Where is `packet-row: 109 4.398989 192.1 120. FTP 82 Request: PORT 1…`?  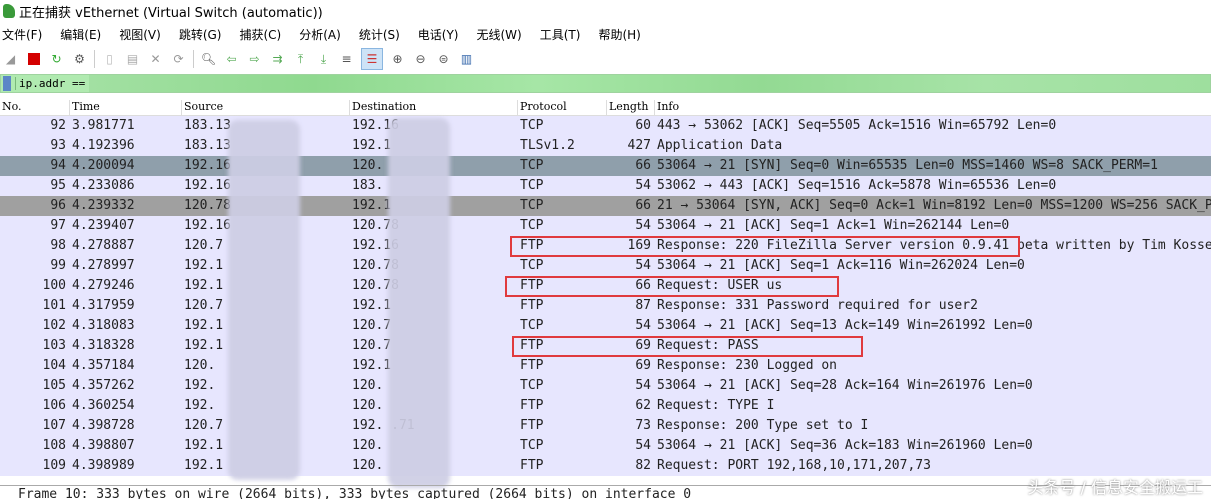 packet-row: 109 4.398989 192.1 120. FTP 82 Request: PORT 1… is located at coordinates (605, 466).